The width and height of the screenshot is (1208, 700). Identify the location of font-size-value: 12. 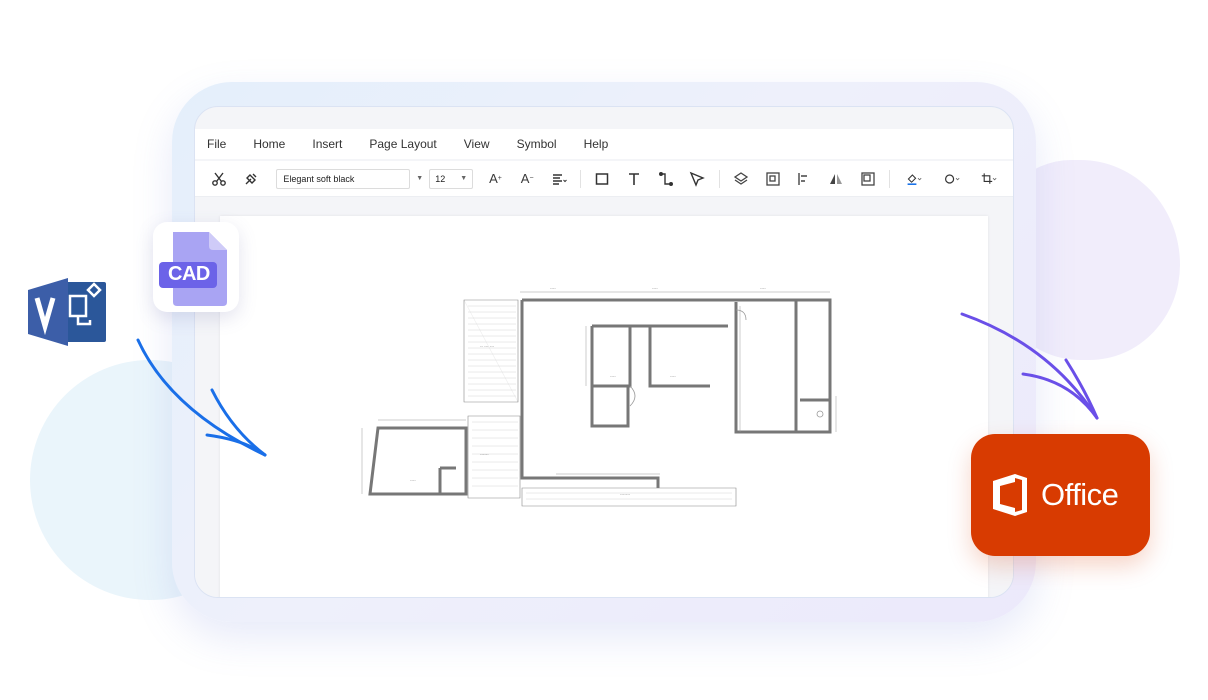
(440, 178).